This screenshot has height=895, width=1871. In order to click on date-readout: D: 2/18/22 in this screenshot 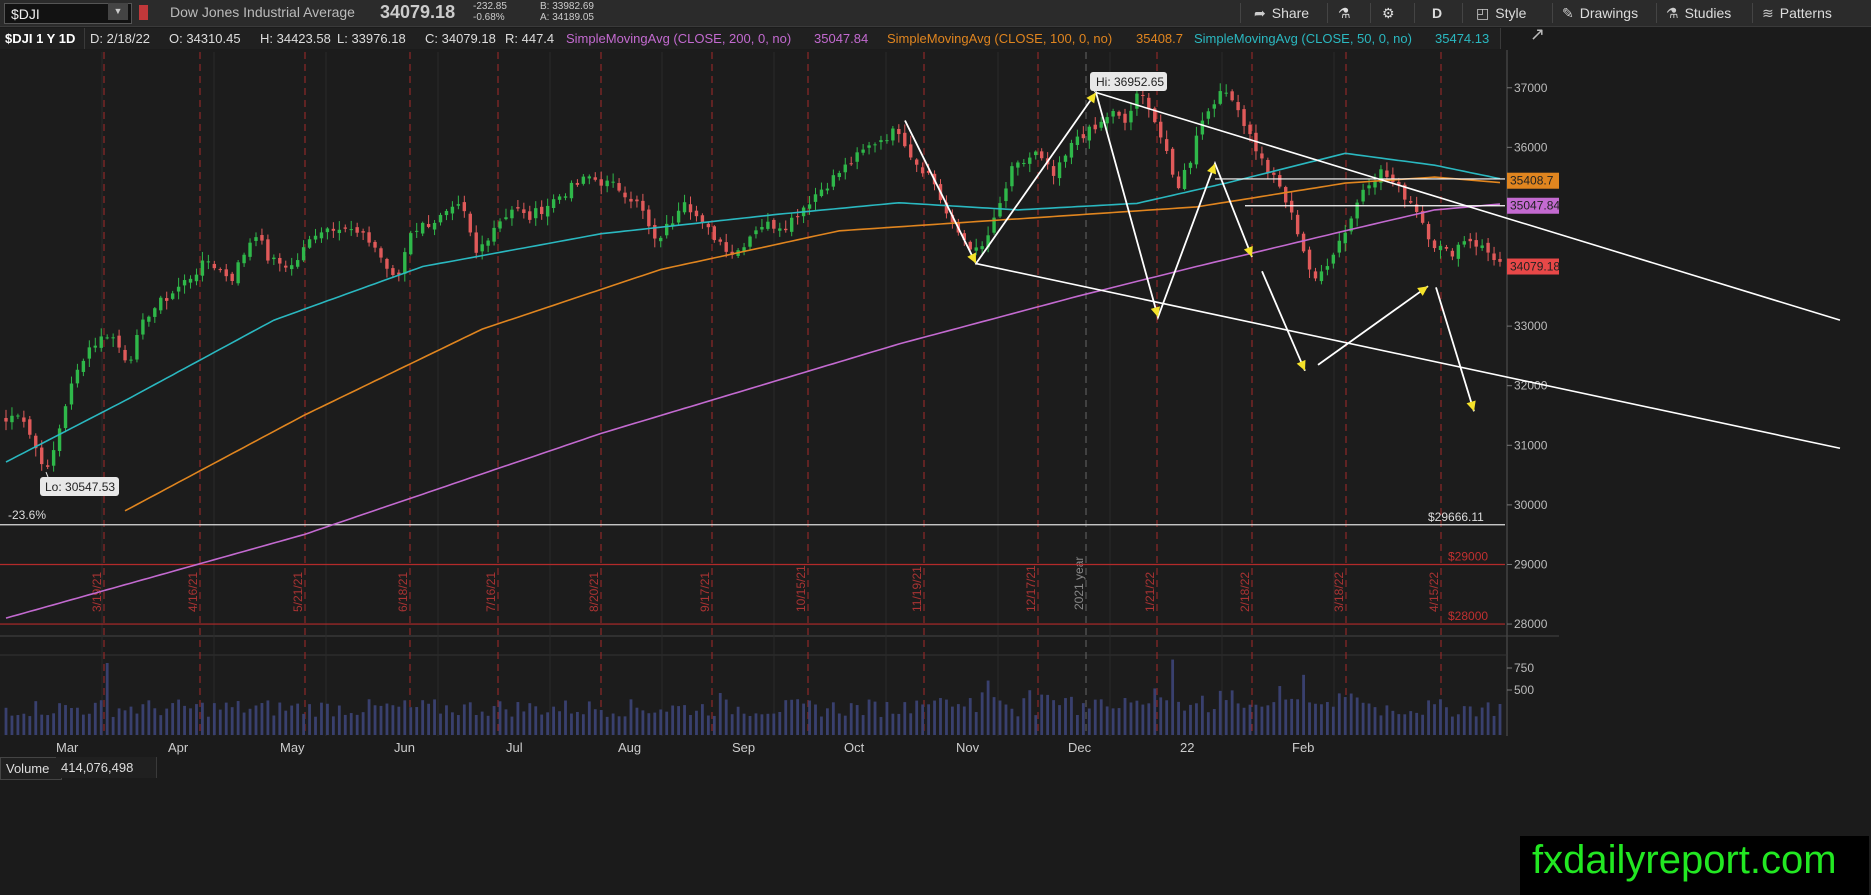, I will do `click(127, 38)`.